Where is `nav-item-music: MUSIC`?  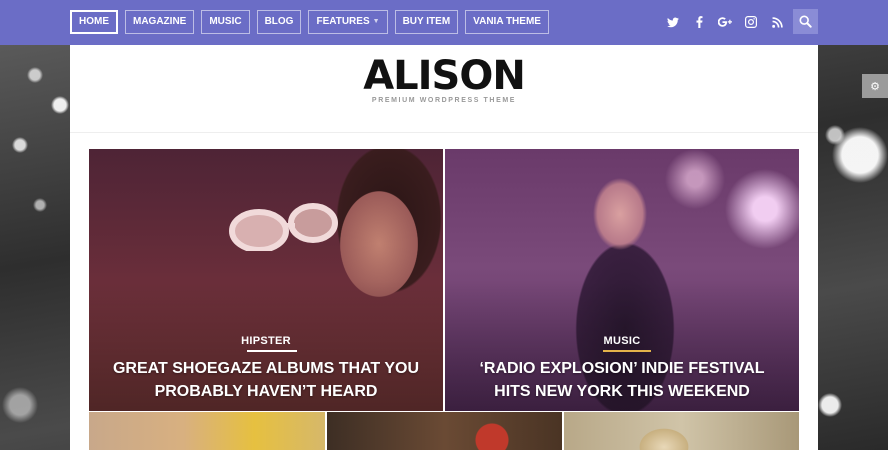
nav-item-music: MUSIC is located at coordinates (225, 22).